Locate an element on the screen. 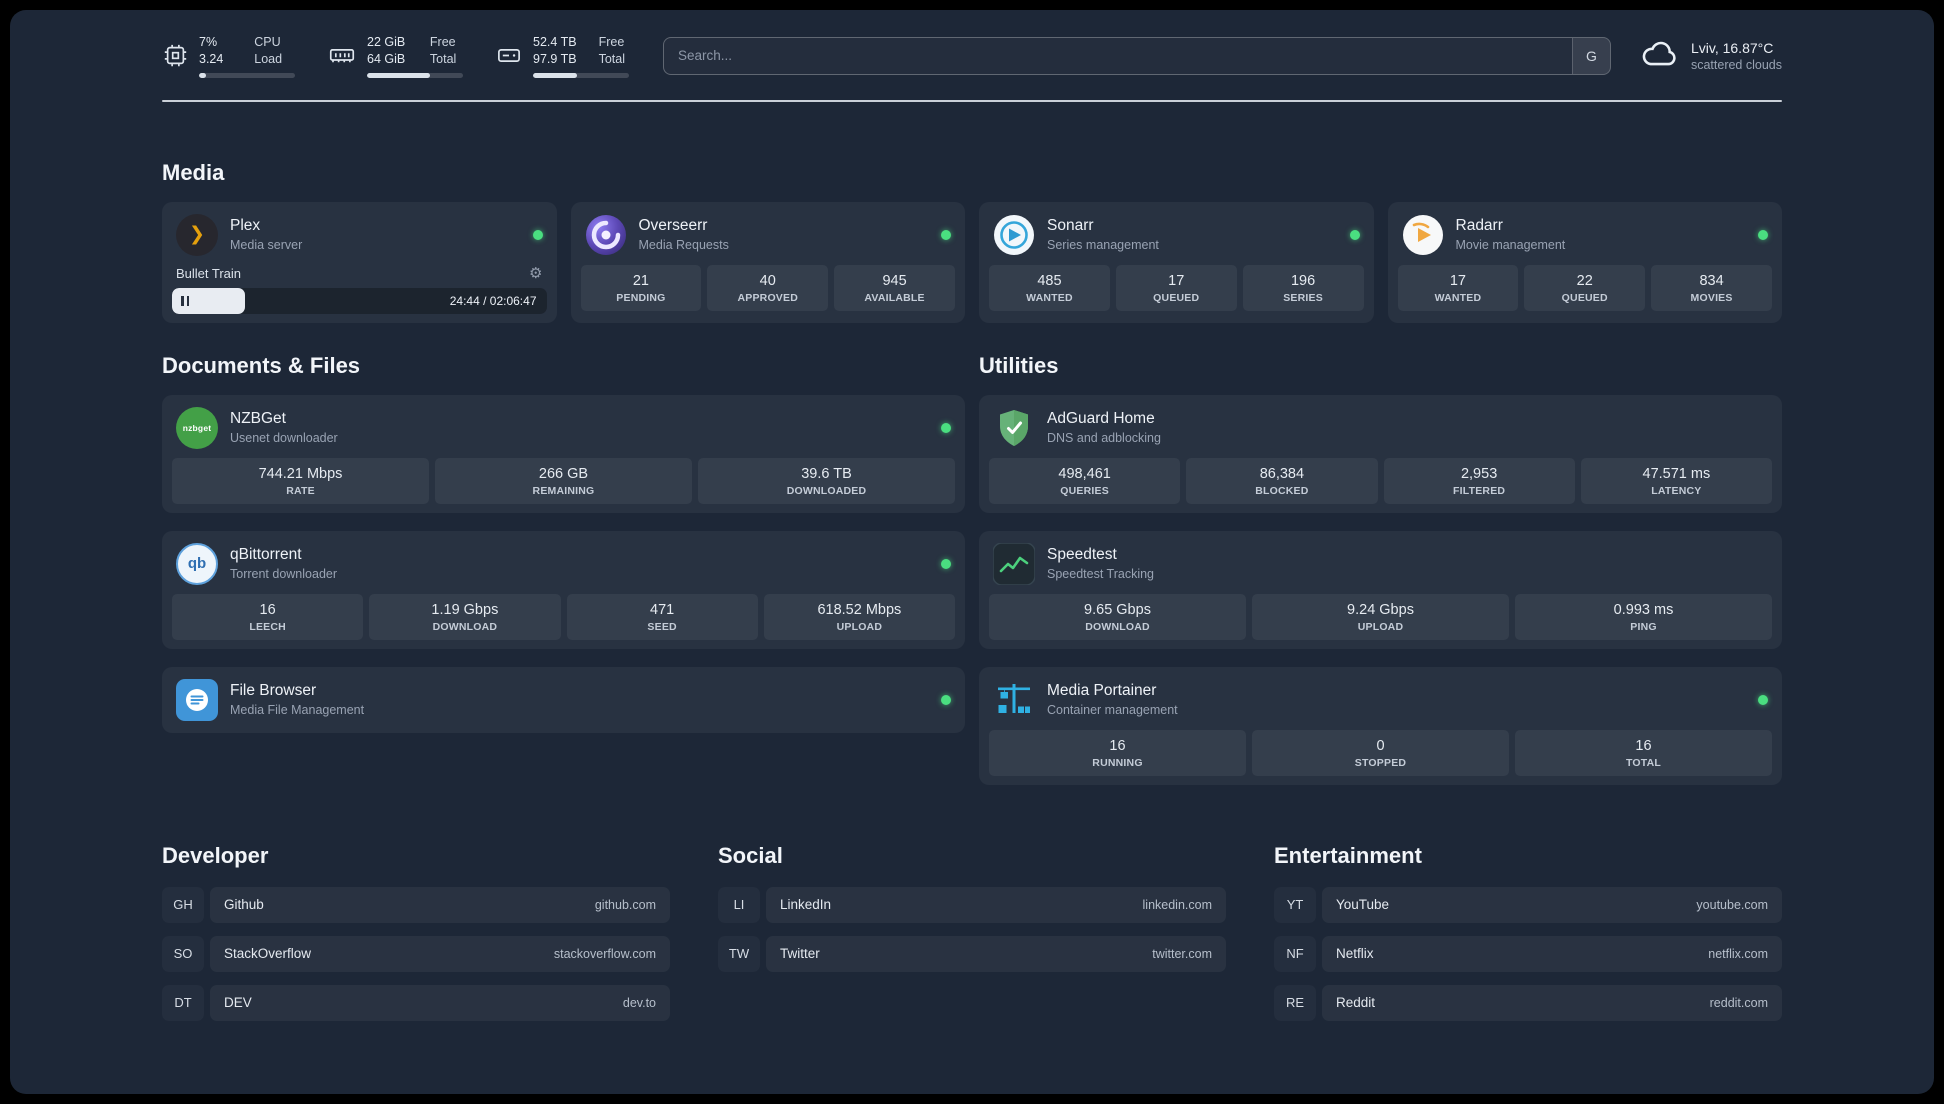 The width and height of the screenshot is (1944, 1104). stat-value: 40 is located at coordinates (767, 280).